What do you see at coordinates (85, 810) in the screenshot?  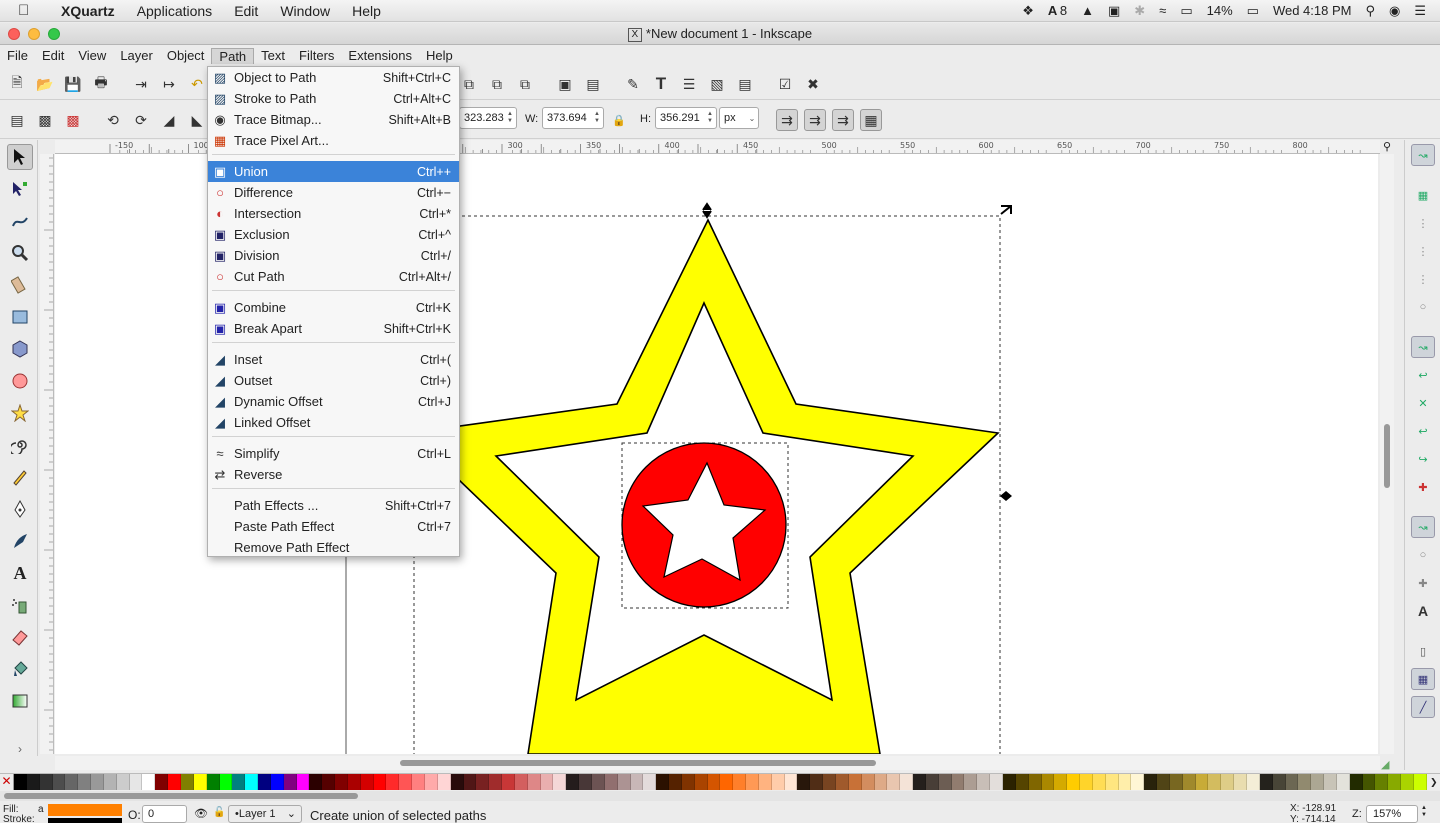 I see `fill-swatch` at bounding box center [85, 810].